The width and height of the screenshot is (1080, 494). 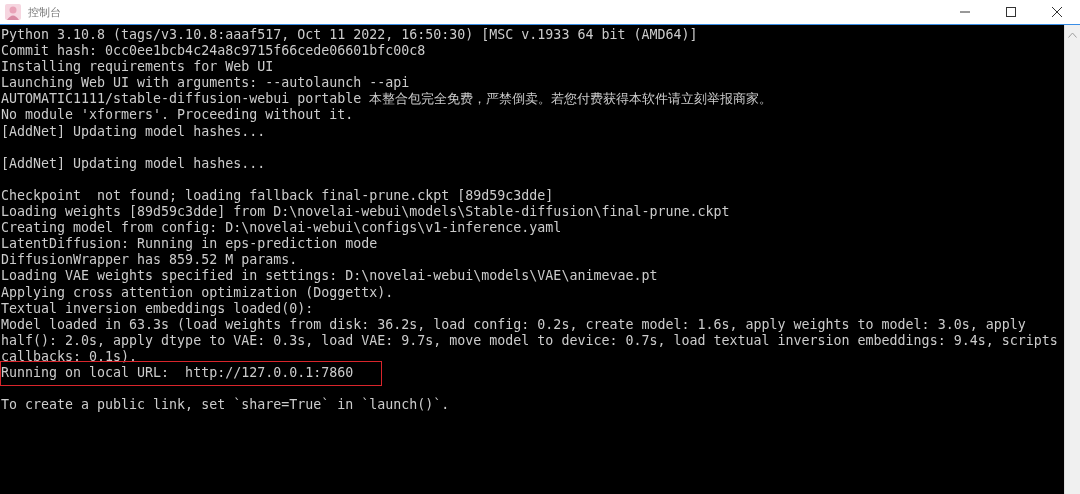 I want to click on console-line: DiffusionWrapper has 859.52 M params., so click(x=149, y=260).